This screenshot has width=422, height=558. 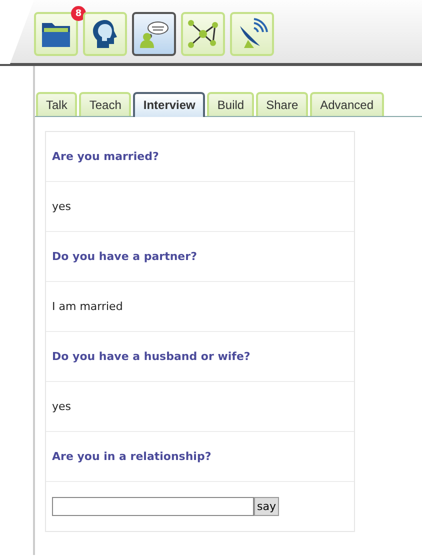 I want to click on answer-input, so click(x=153, y=506).